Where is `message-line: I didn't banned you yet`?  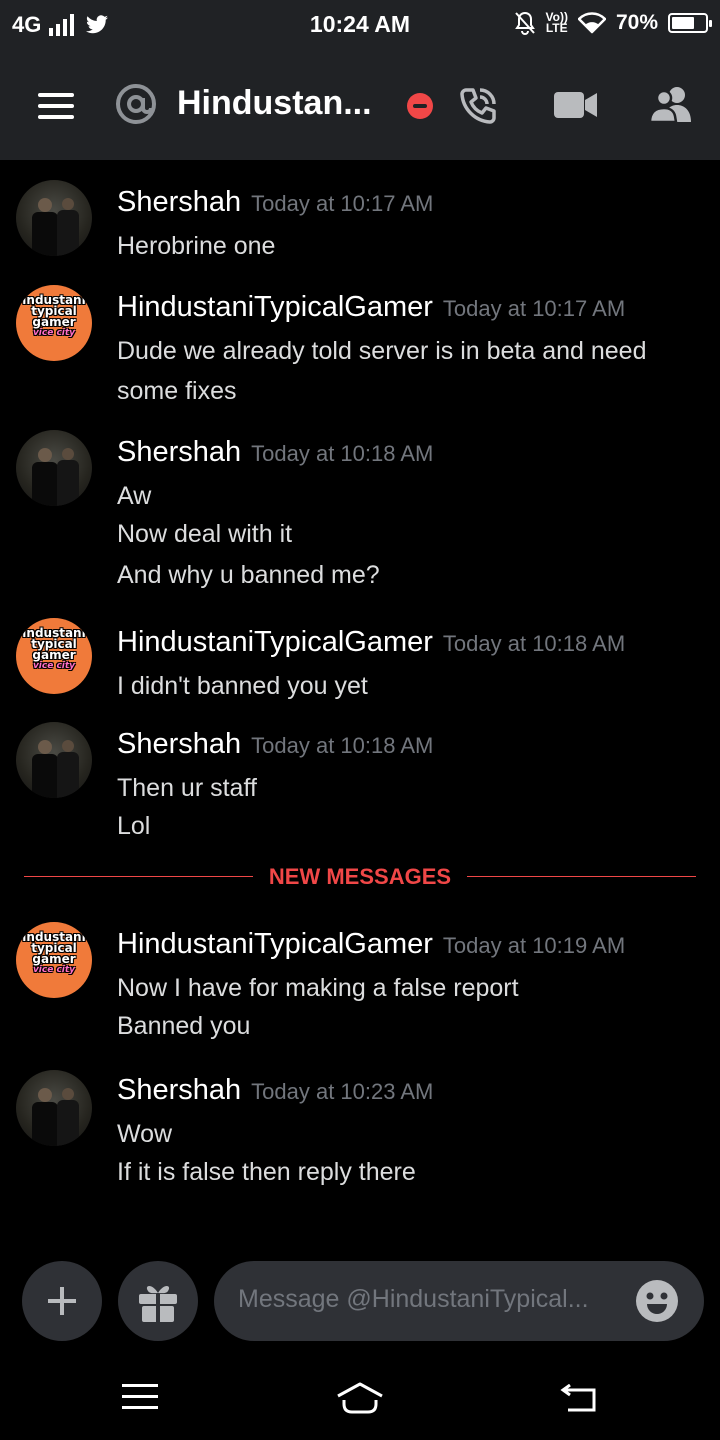 message-line: I didn't banned you yet is located at coordinates (242, 686).